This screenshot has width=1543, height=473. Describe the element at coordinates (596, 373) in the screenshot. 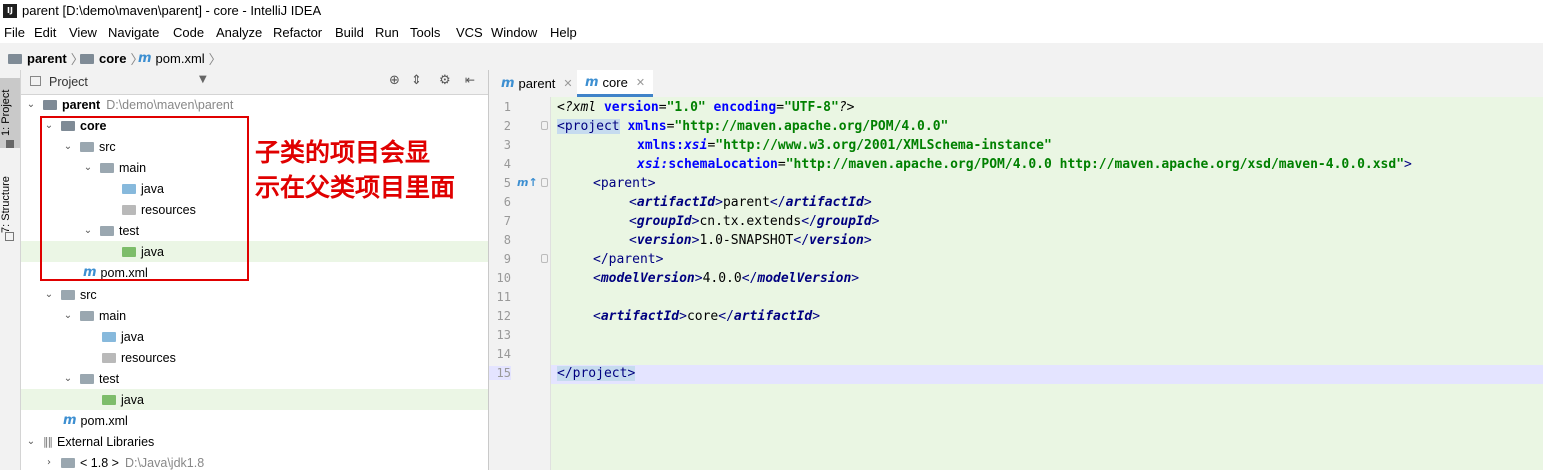

I see `code-line-15: </project>` at that location.